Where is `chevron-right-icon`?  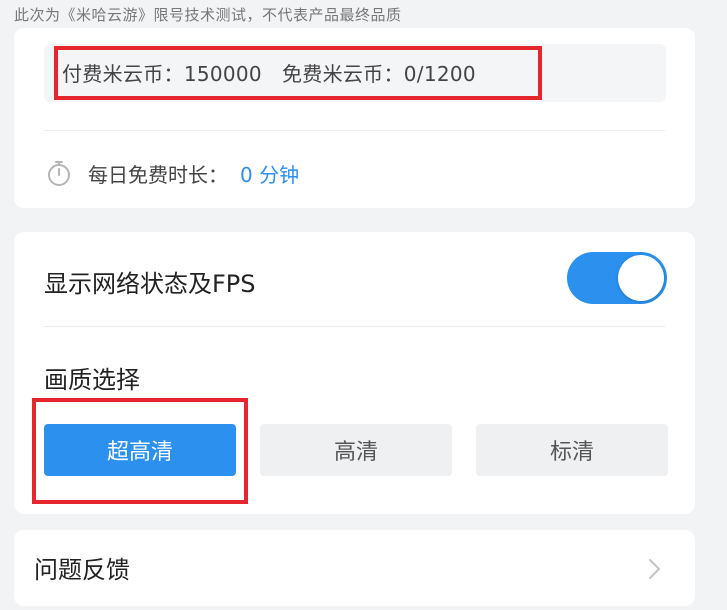 chevron-right-icon is located at coordinates (654, 569).